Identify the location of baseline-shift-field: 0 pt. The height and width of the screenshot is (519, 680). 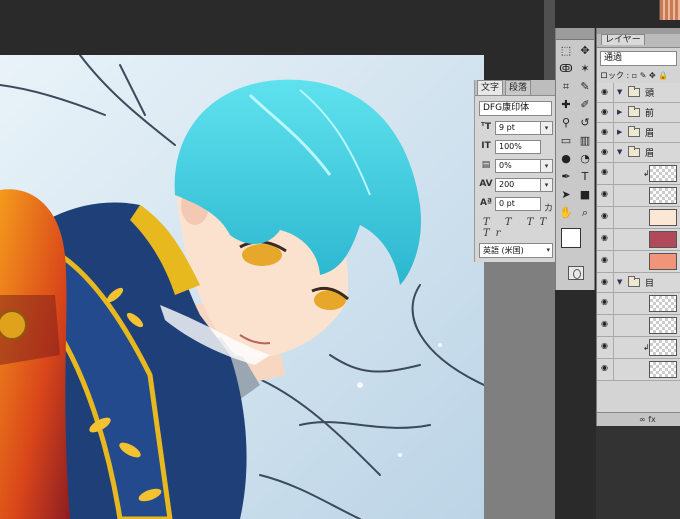
(518, 203).